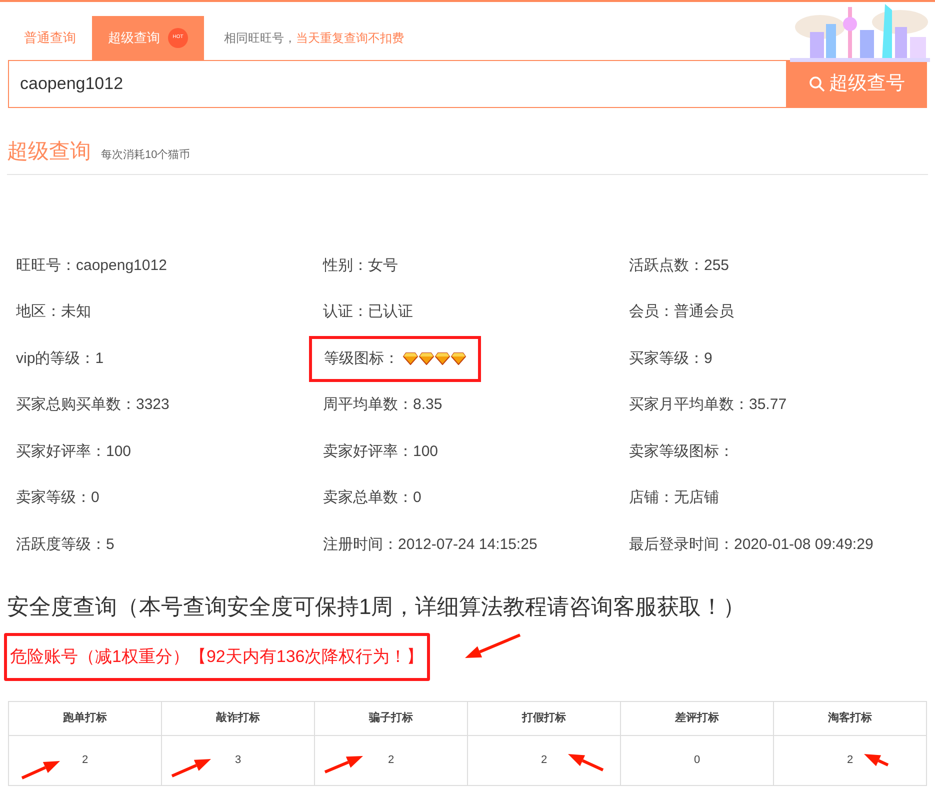 The height and width of the screenshot is (791, 935). Describe the element at coordinates (50, 38) in the screenshot. I see `tab: 普通查询` at that location.